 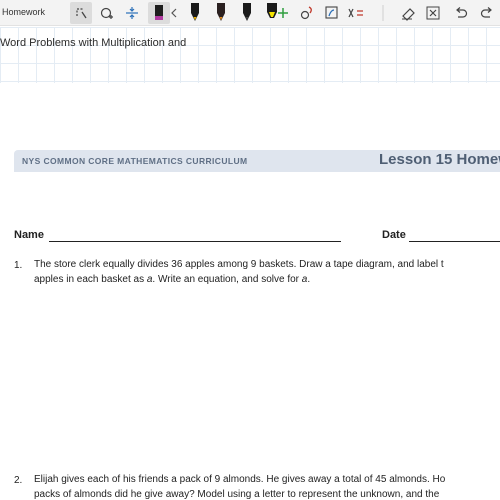 I want to click on question-2-number: 2., so click(x=18, y=480).